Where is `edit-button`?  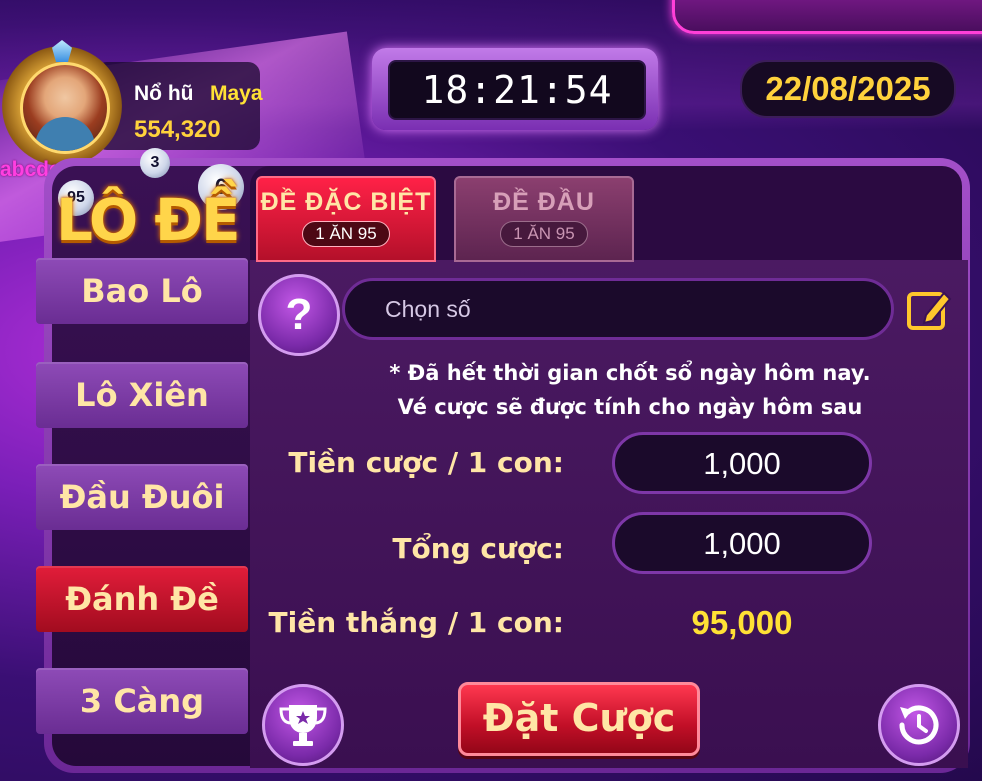
edit-button is located at coordinates (930, 310).